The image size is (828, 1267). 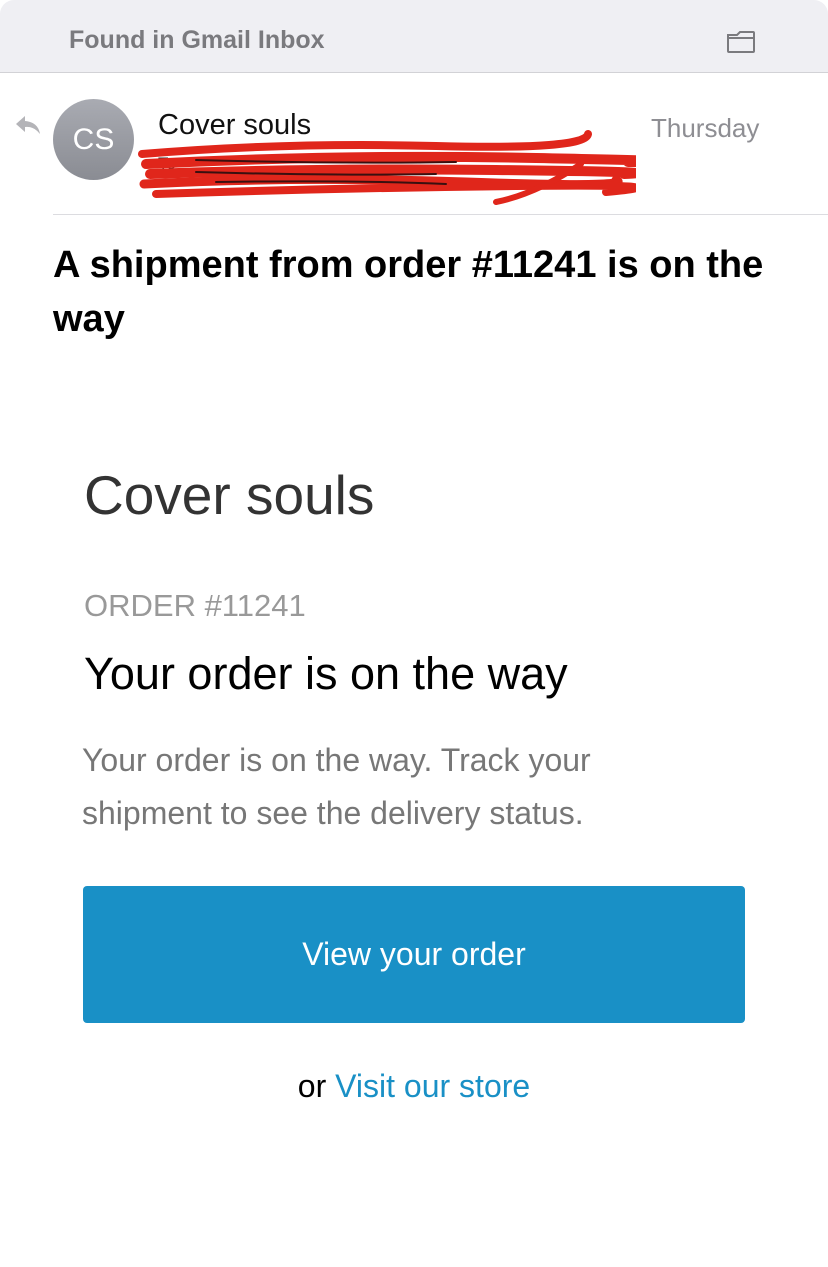 I want to click on message-date: Thursday, so click(x=705, y=128).